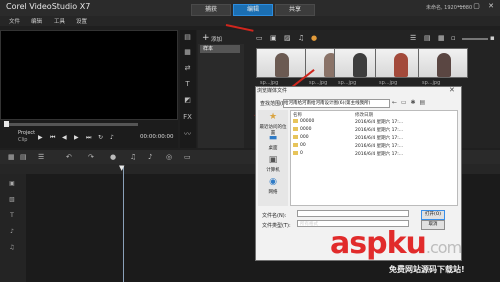 The width and height of the screenshot is (500, 282). I want to click on redo-icon: ↷, so click(91, 157).